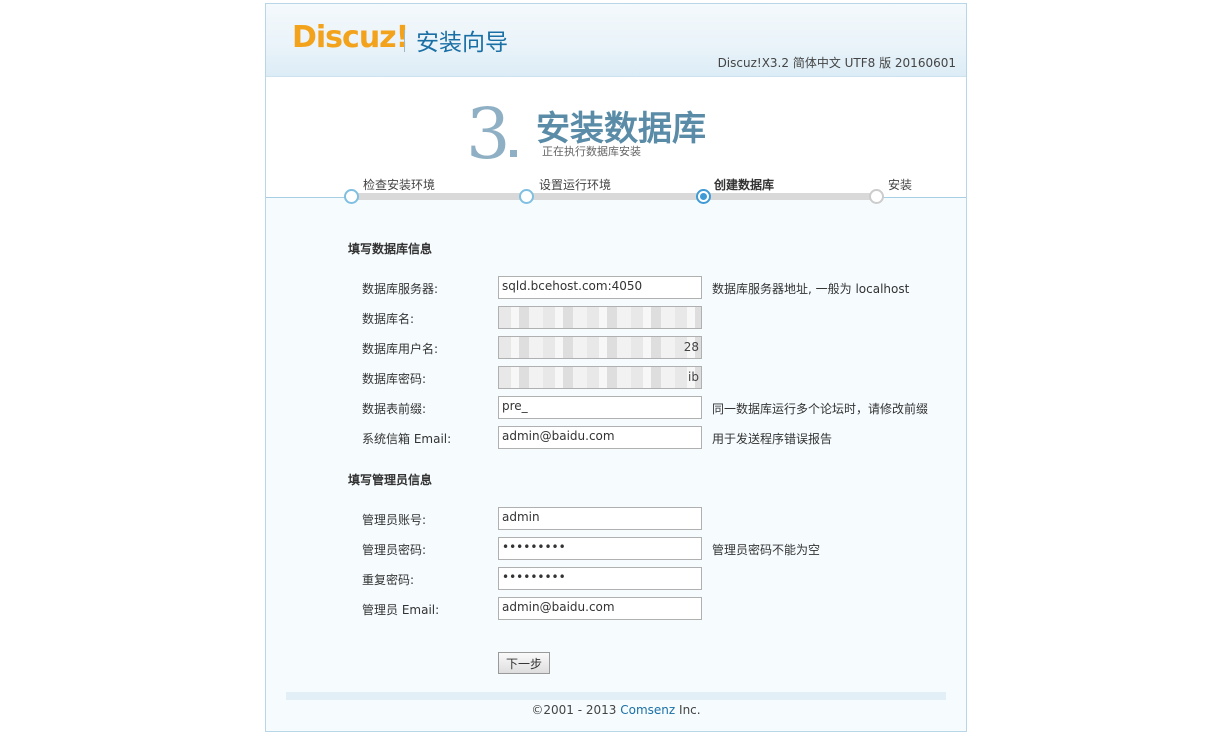 Image resolution: width=1230 pixels, height=736 pixels. Describe the element at coordinates (388, 319) in the screenshot. I see `db-name-label: 数据库名:` at that location.